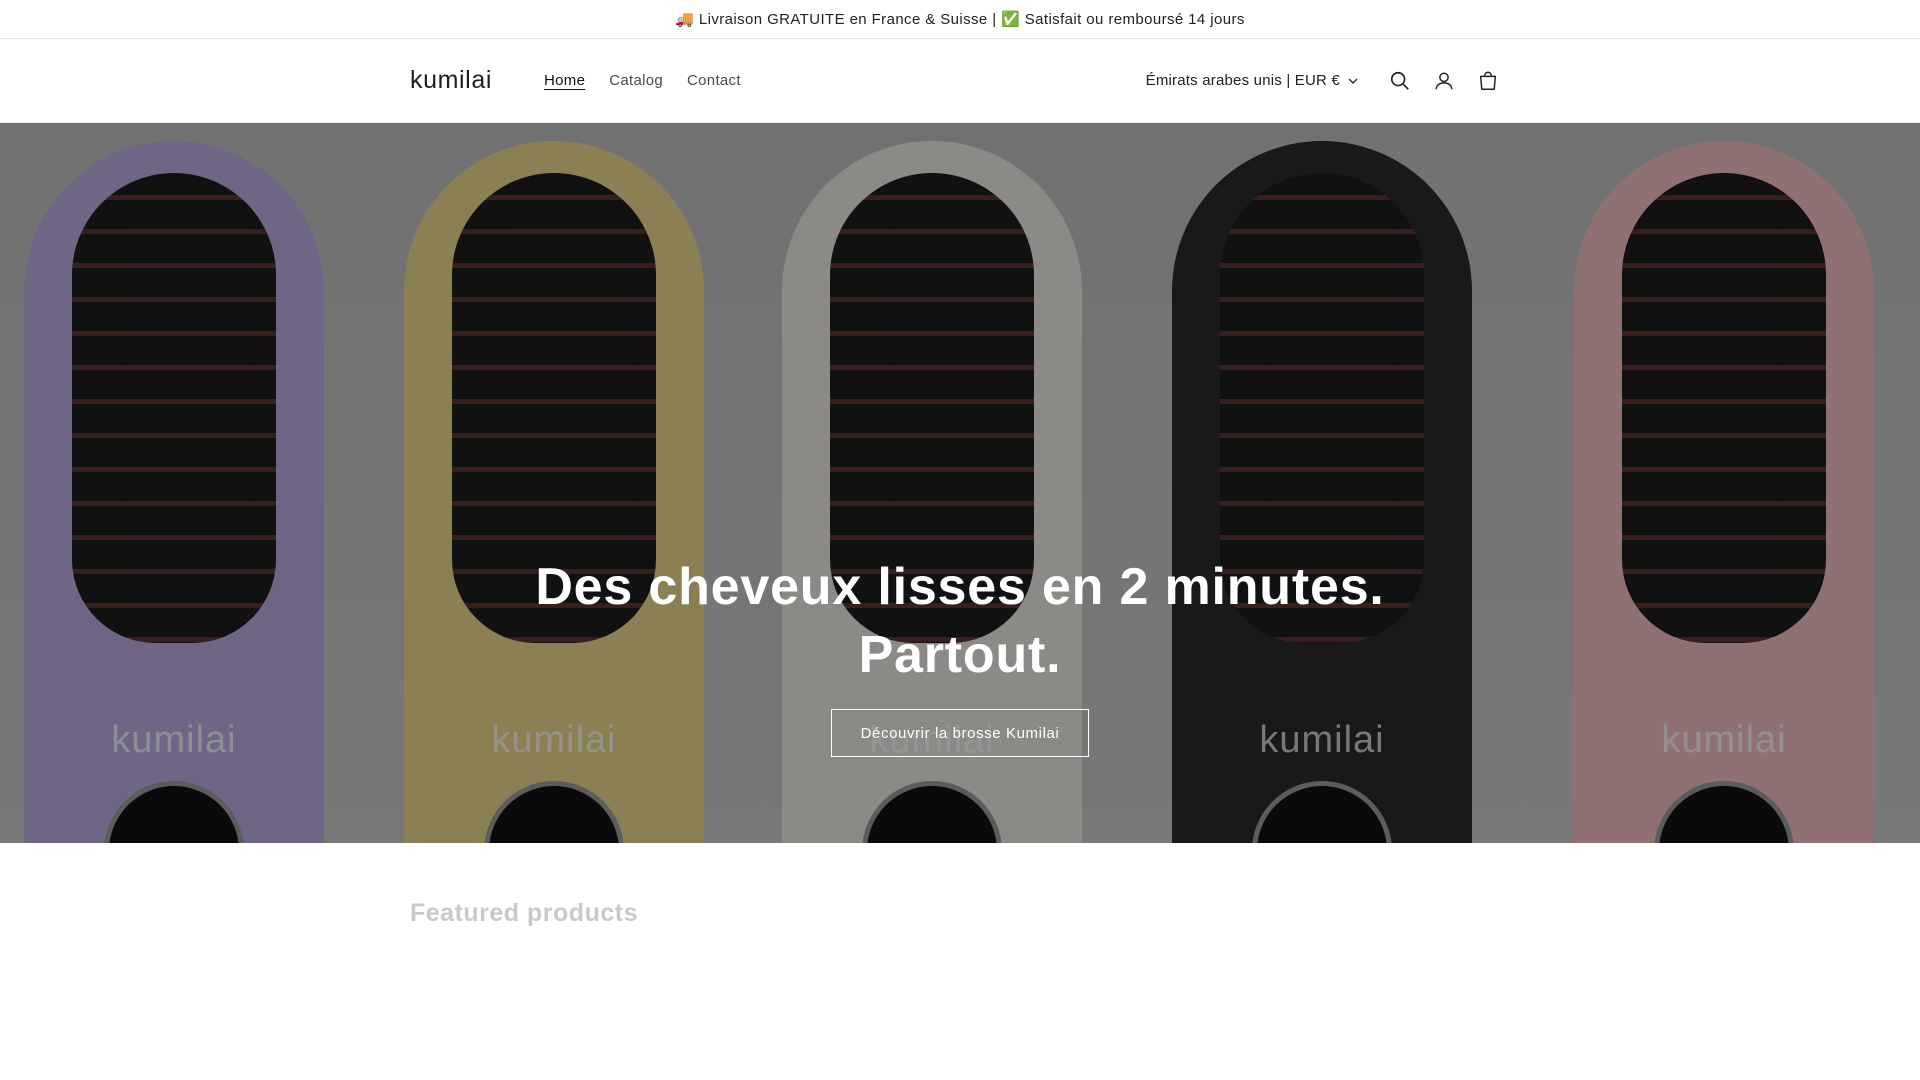  What do you see at coordinates (1353, 81) in the screenshot?
I see `chevron-down-icon` at bounding box center [1353, 81].